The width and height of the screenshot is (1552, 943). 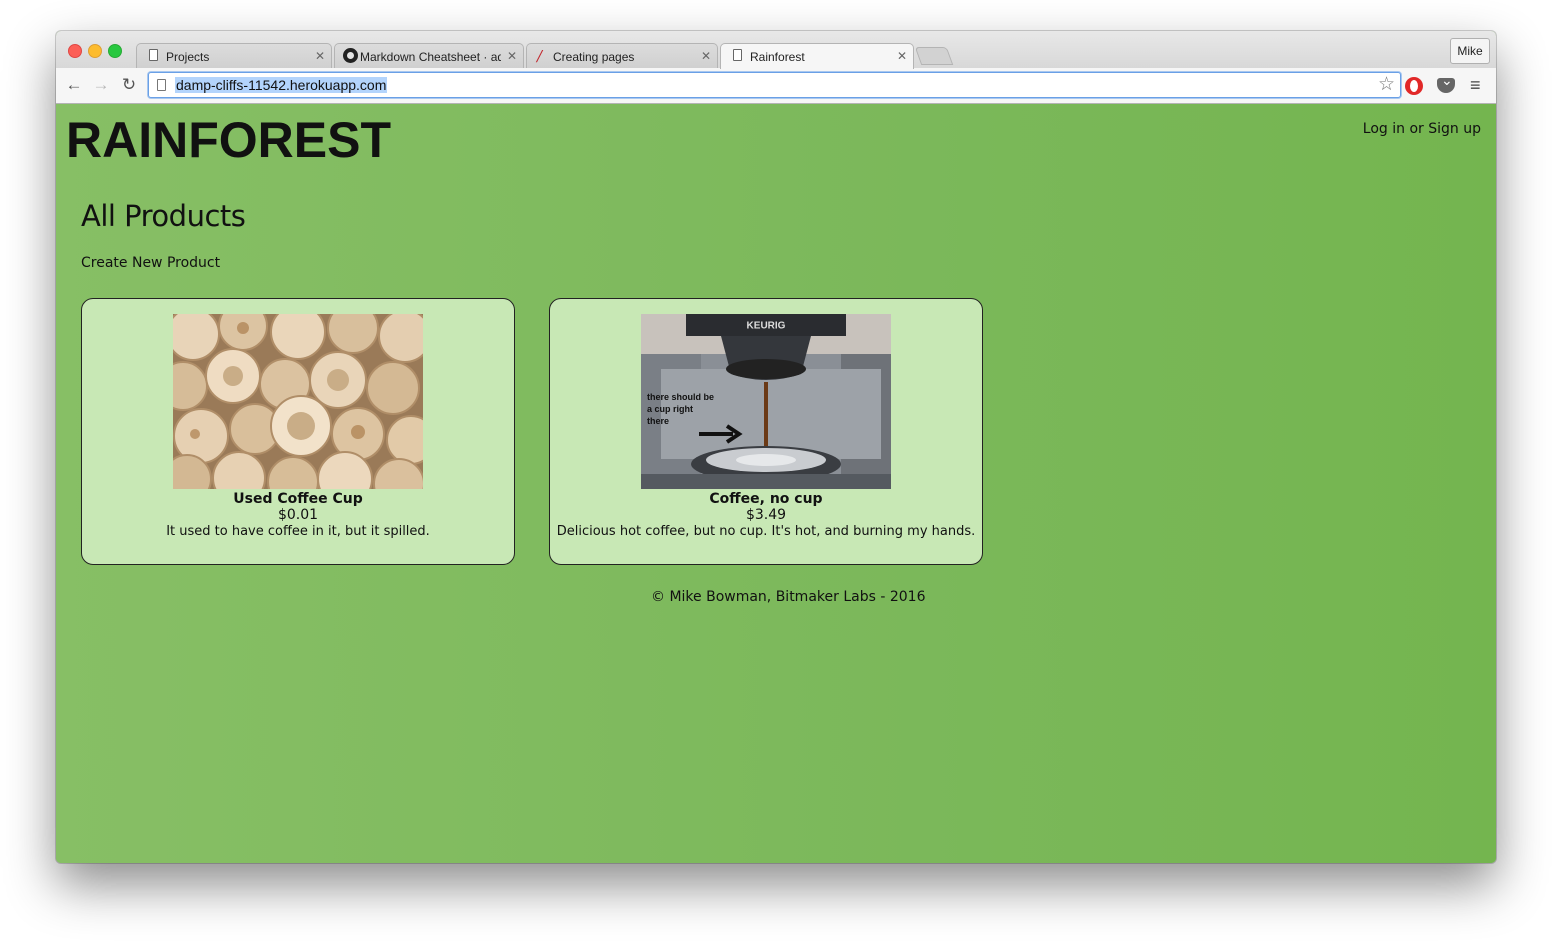 I want to click on product-price: $0.01, so click(x=298, y=515).